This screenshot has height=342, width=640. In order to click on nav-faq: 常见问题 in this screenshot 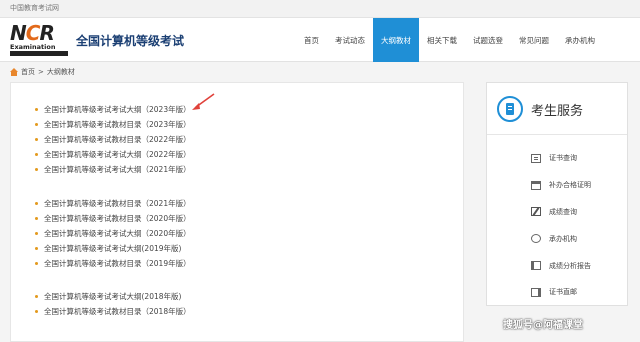, I will do `click(534, 40)`.